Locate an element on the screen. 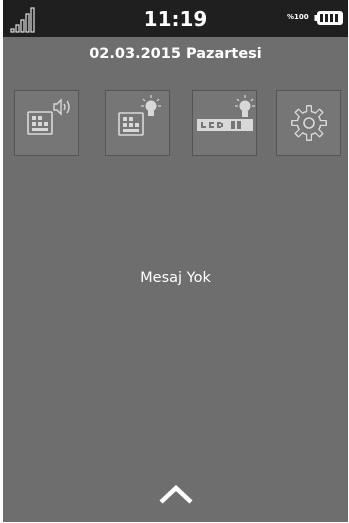 This screenshot has height=523, width=349. gear-icon is located at coordinates (309, 123).